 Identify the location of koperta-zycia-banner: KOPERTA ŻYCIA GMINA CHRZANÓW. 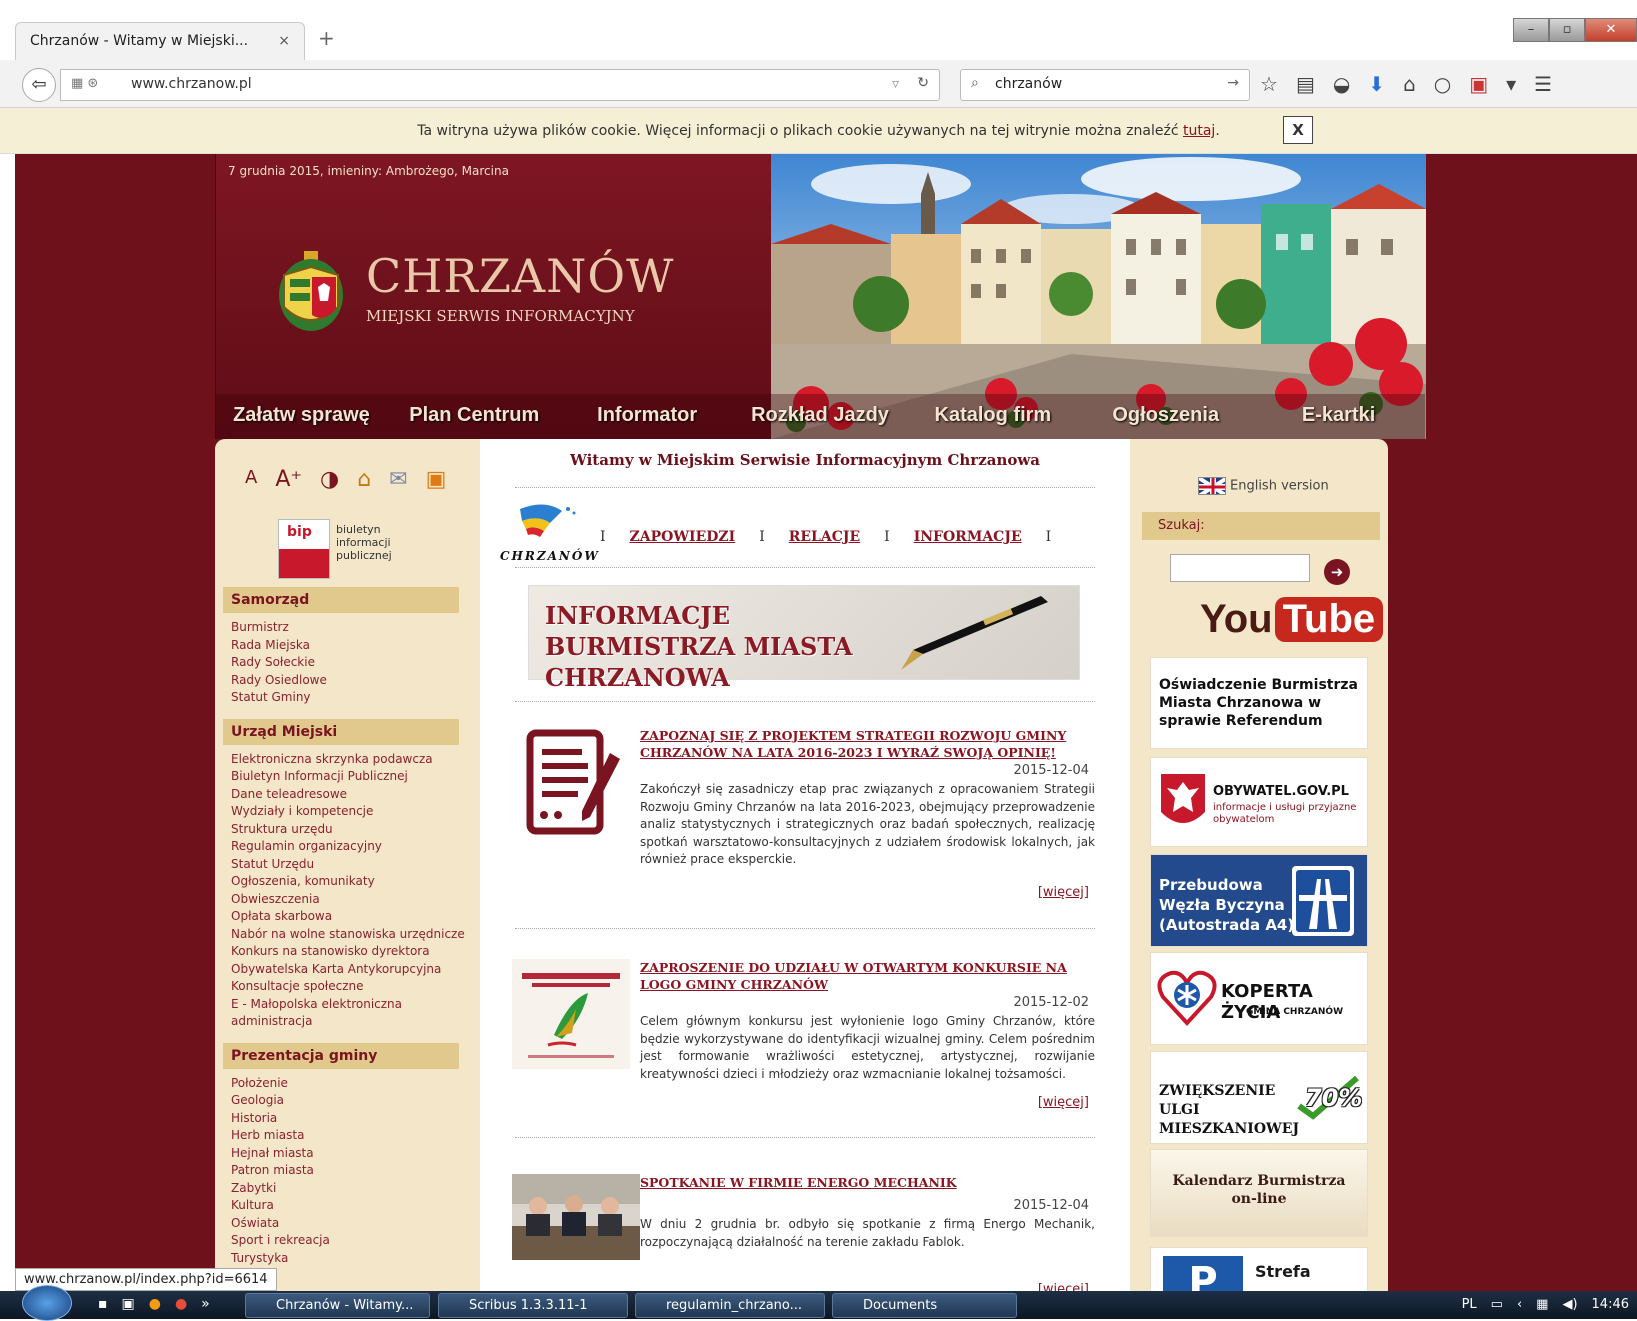
(1259, 998).